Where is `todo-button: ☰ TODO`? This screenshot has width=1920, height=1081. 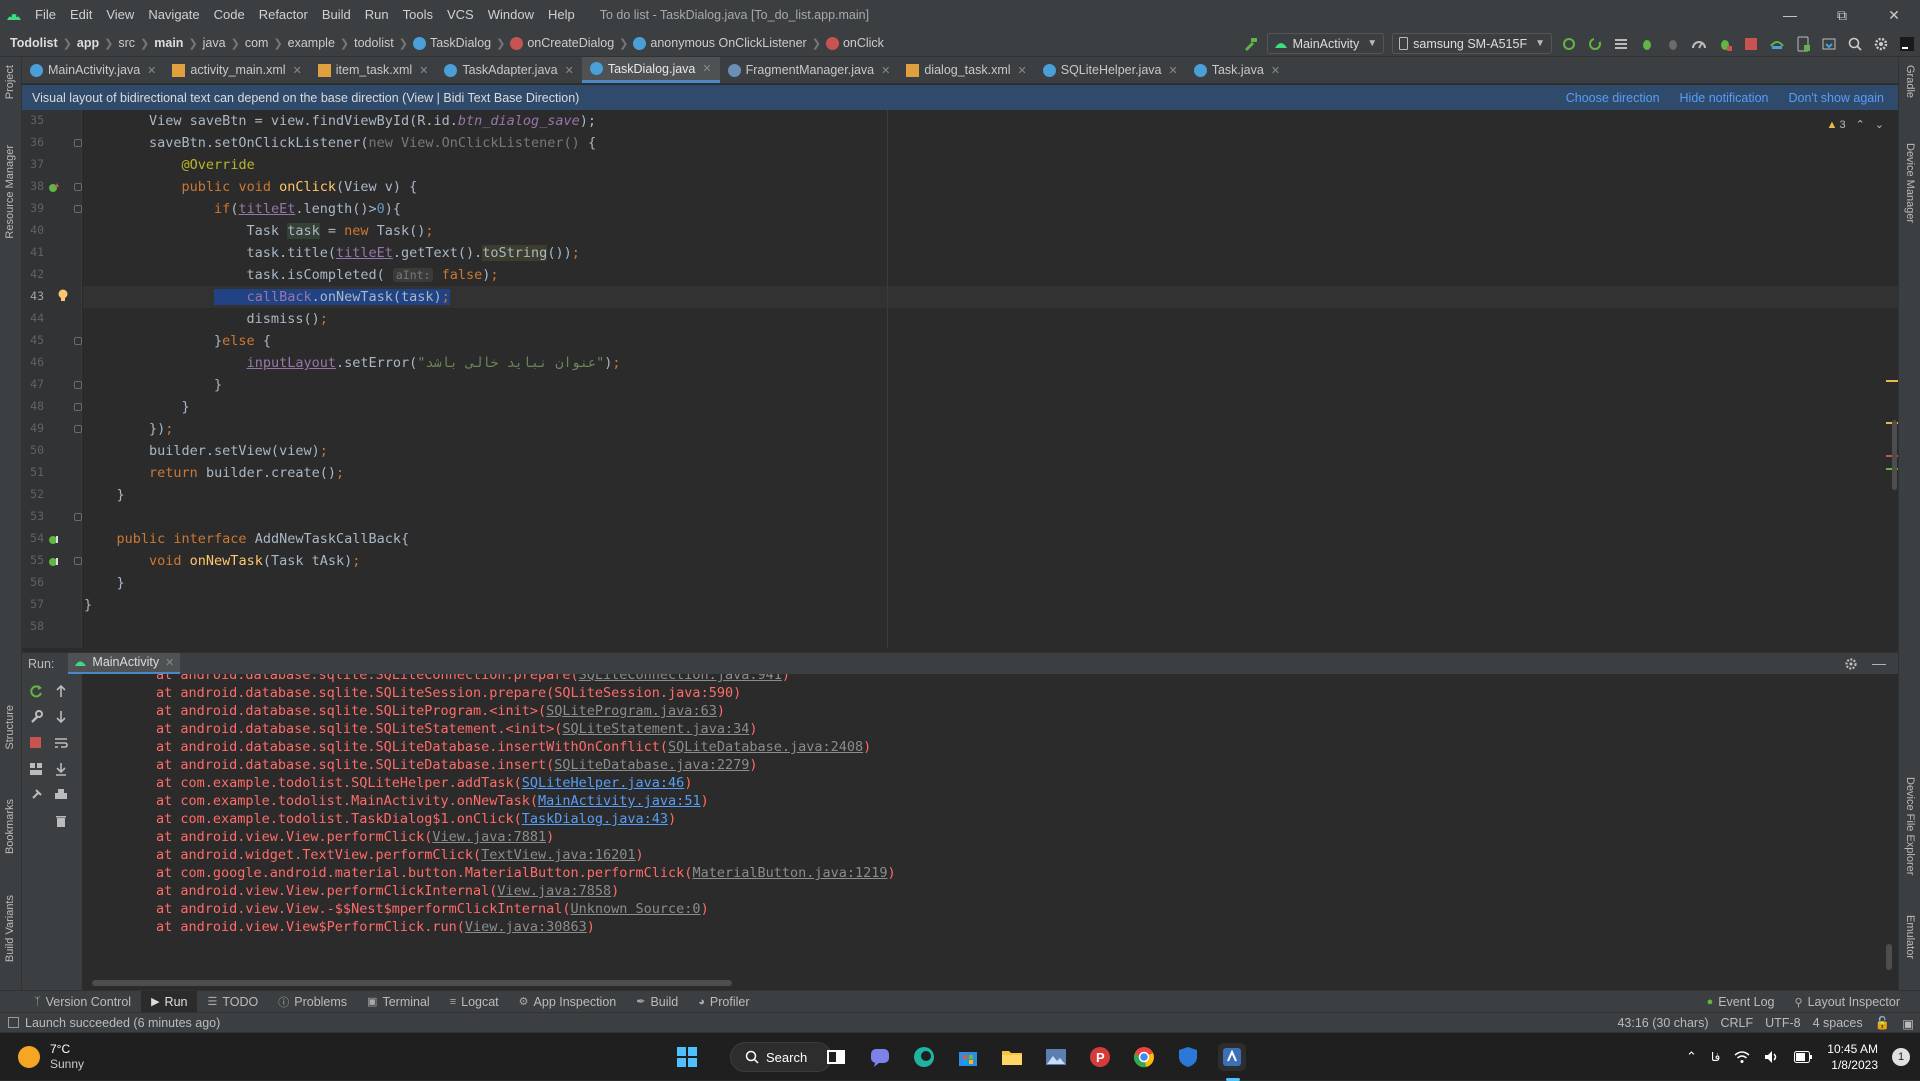 todo-button: ☰ TODO is located at coordinates (232, 1002).